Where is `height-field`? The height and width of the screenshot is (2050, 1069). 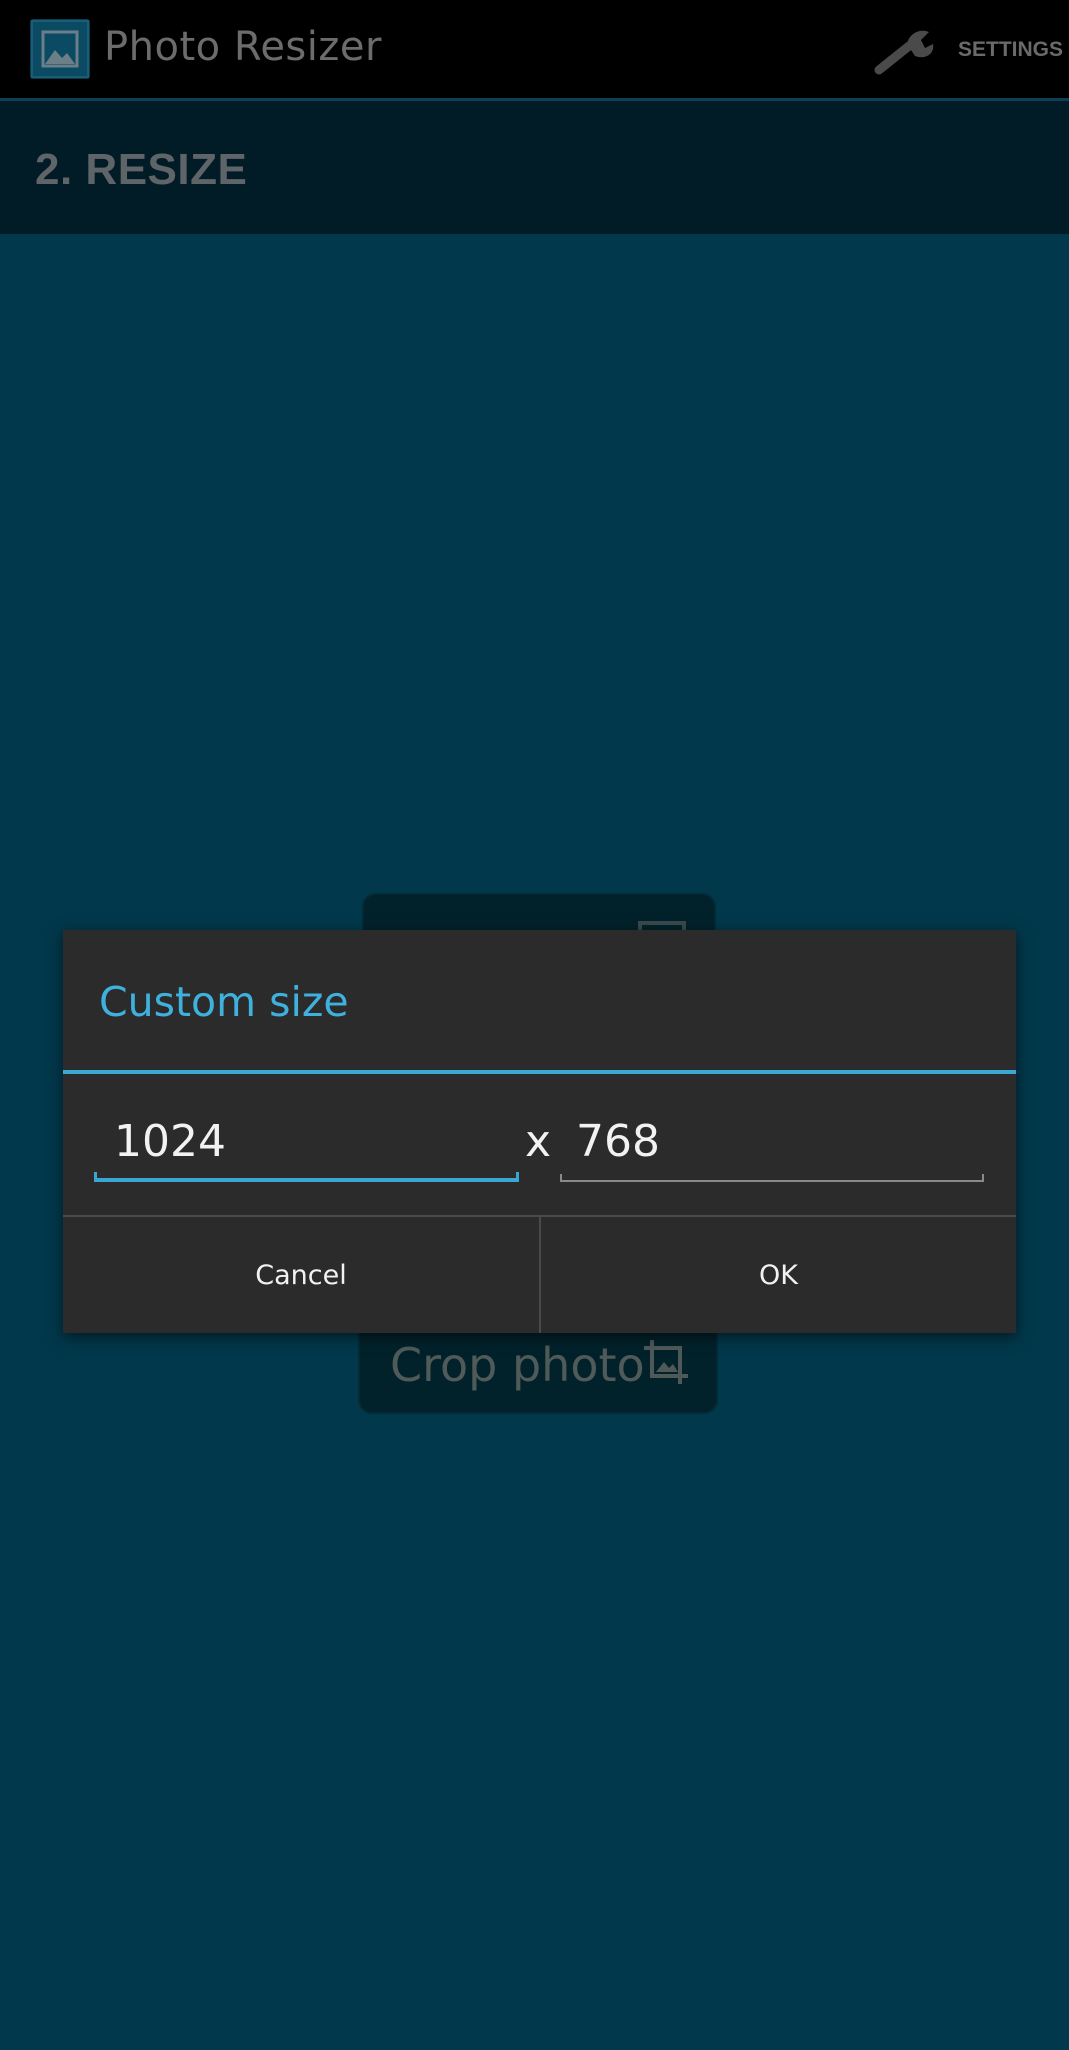 height-field is located at coordinates (772, 1144).